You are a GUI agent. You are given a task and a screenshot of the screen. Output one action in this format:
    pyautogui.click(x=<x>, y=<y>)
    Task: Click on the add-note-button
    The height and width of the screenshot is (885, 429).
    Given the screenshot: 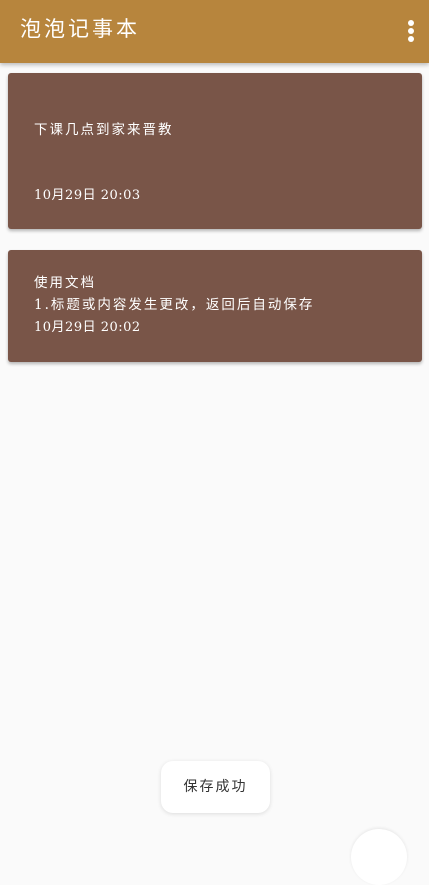 What is the action you would take?
    pyautogui.click(x=379, y=857)
    